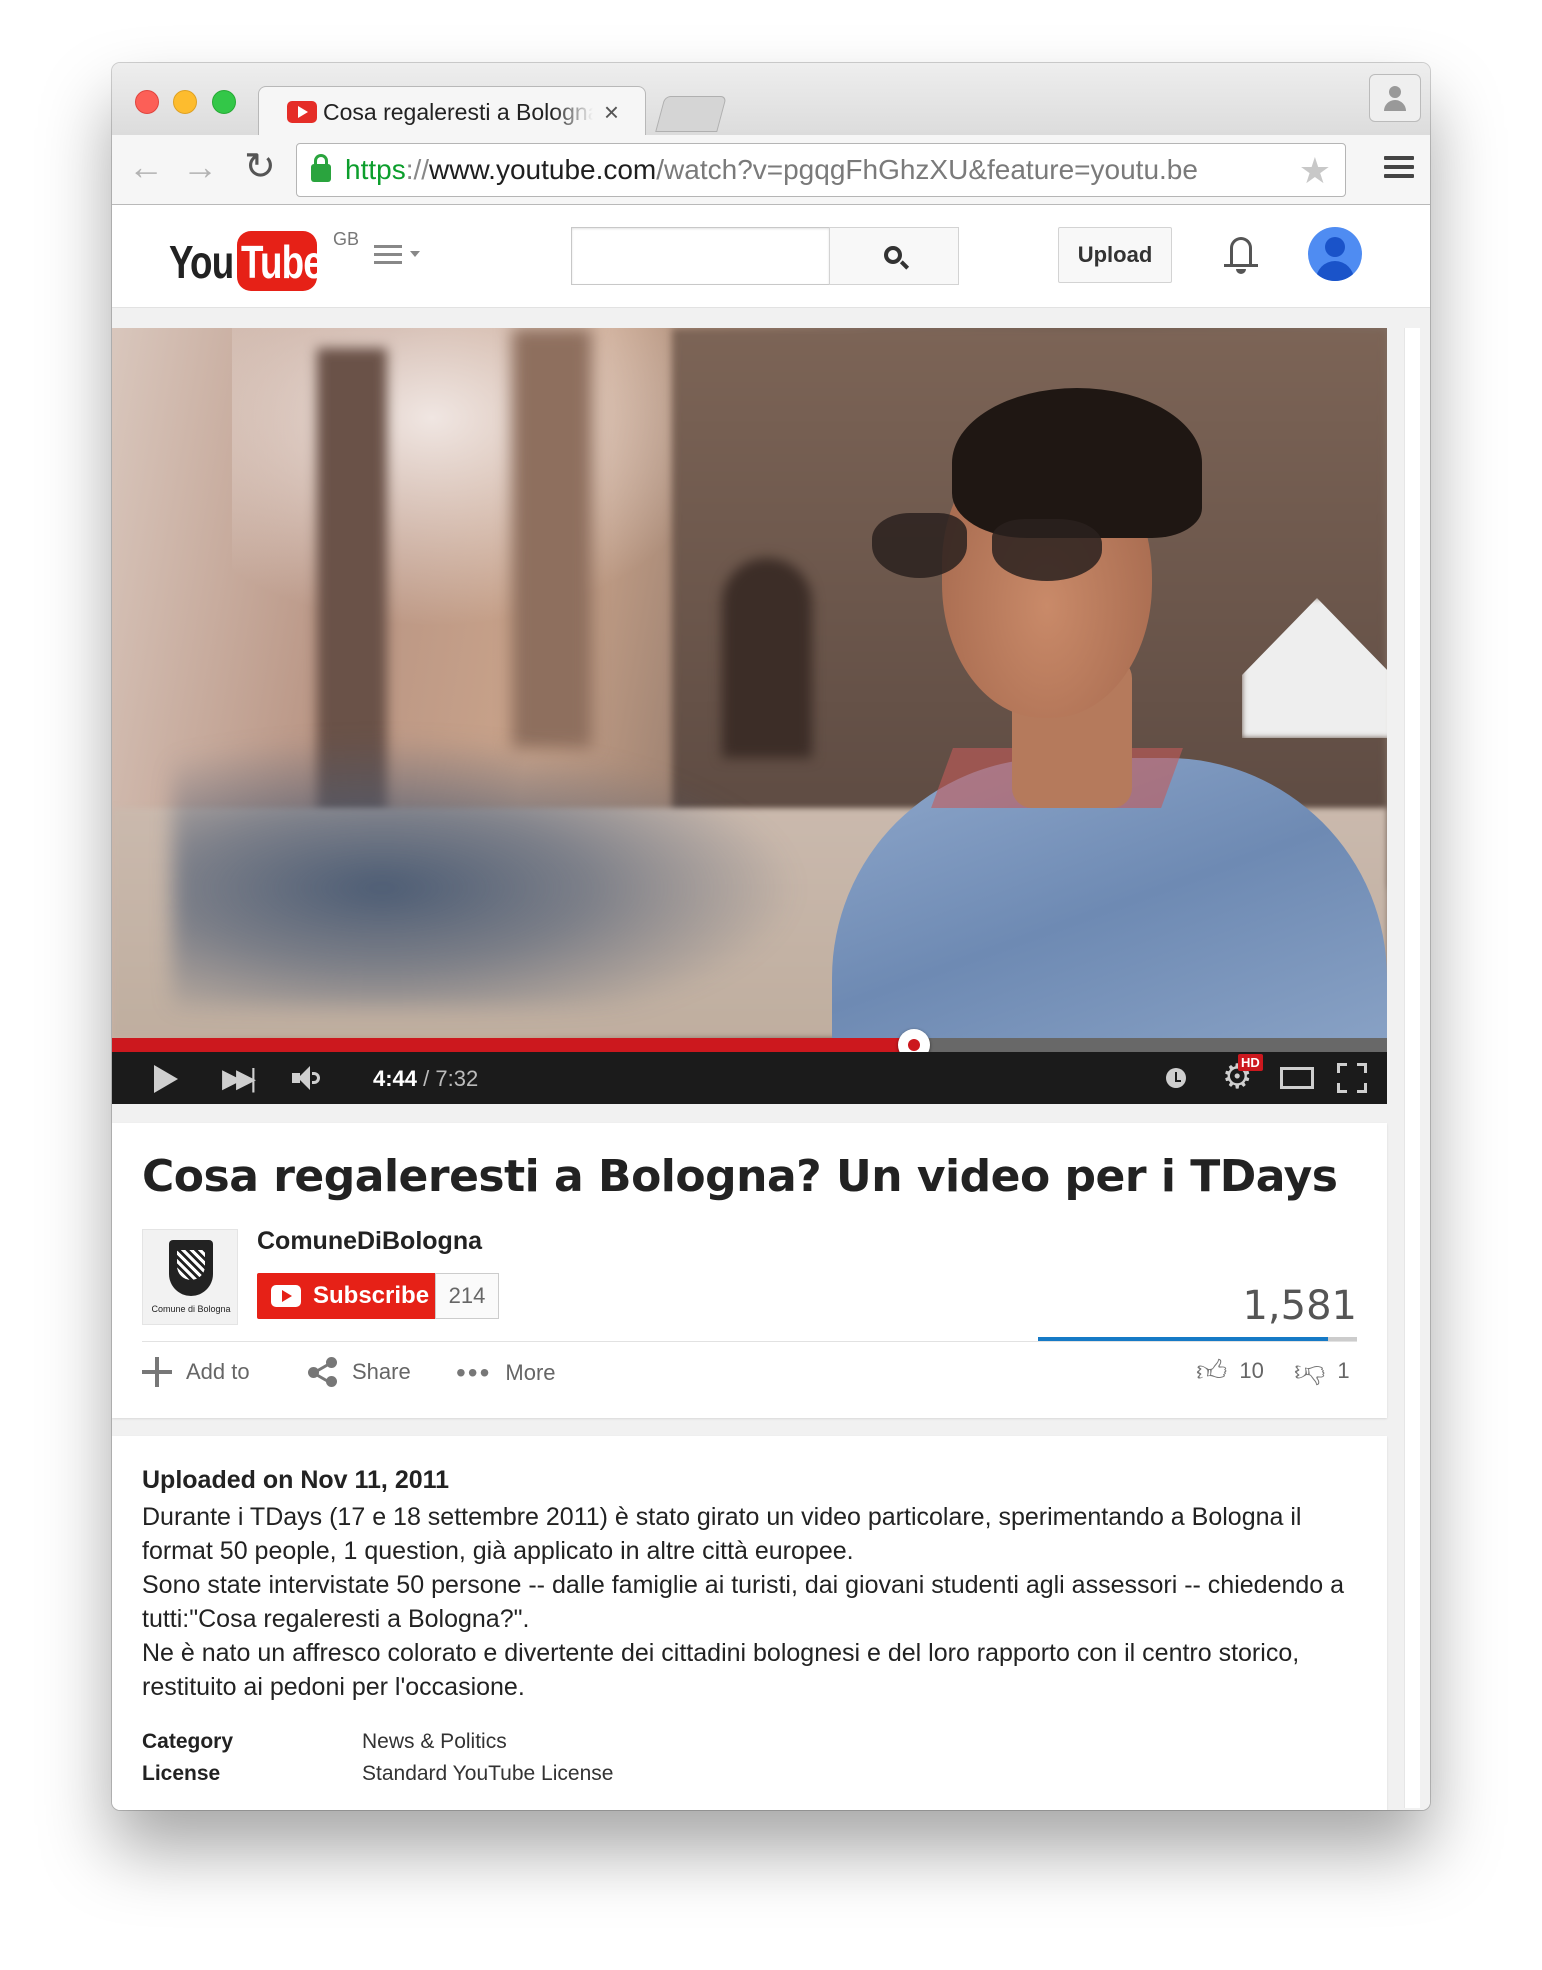 This screenshot has height=1970, width=1542. Describe the element at coordinates (1310, 1372) in the screenshot. I see `thumbs-down-icon: 👍︎` at that location.